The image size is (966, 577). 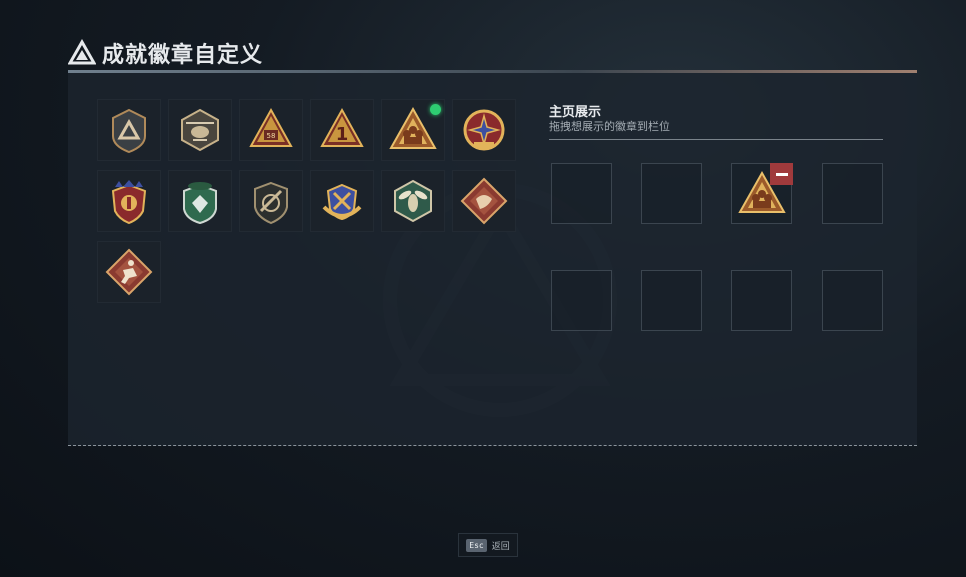 I want to click on badge-cell: 1, so click(x=342, y=130).